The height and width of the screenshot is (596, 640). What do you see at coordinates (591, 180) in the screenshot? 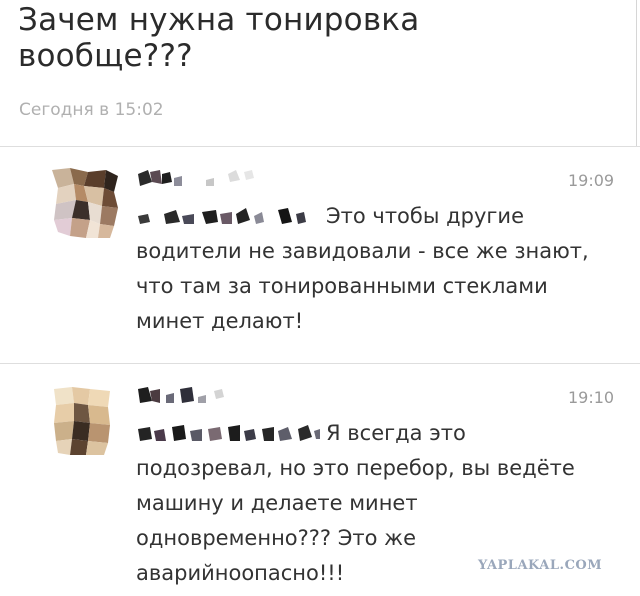
I see `comment-time: 19:09` at bounding box center [591, 180].